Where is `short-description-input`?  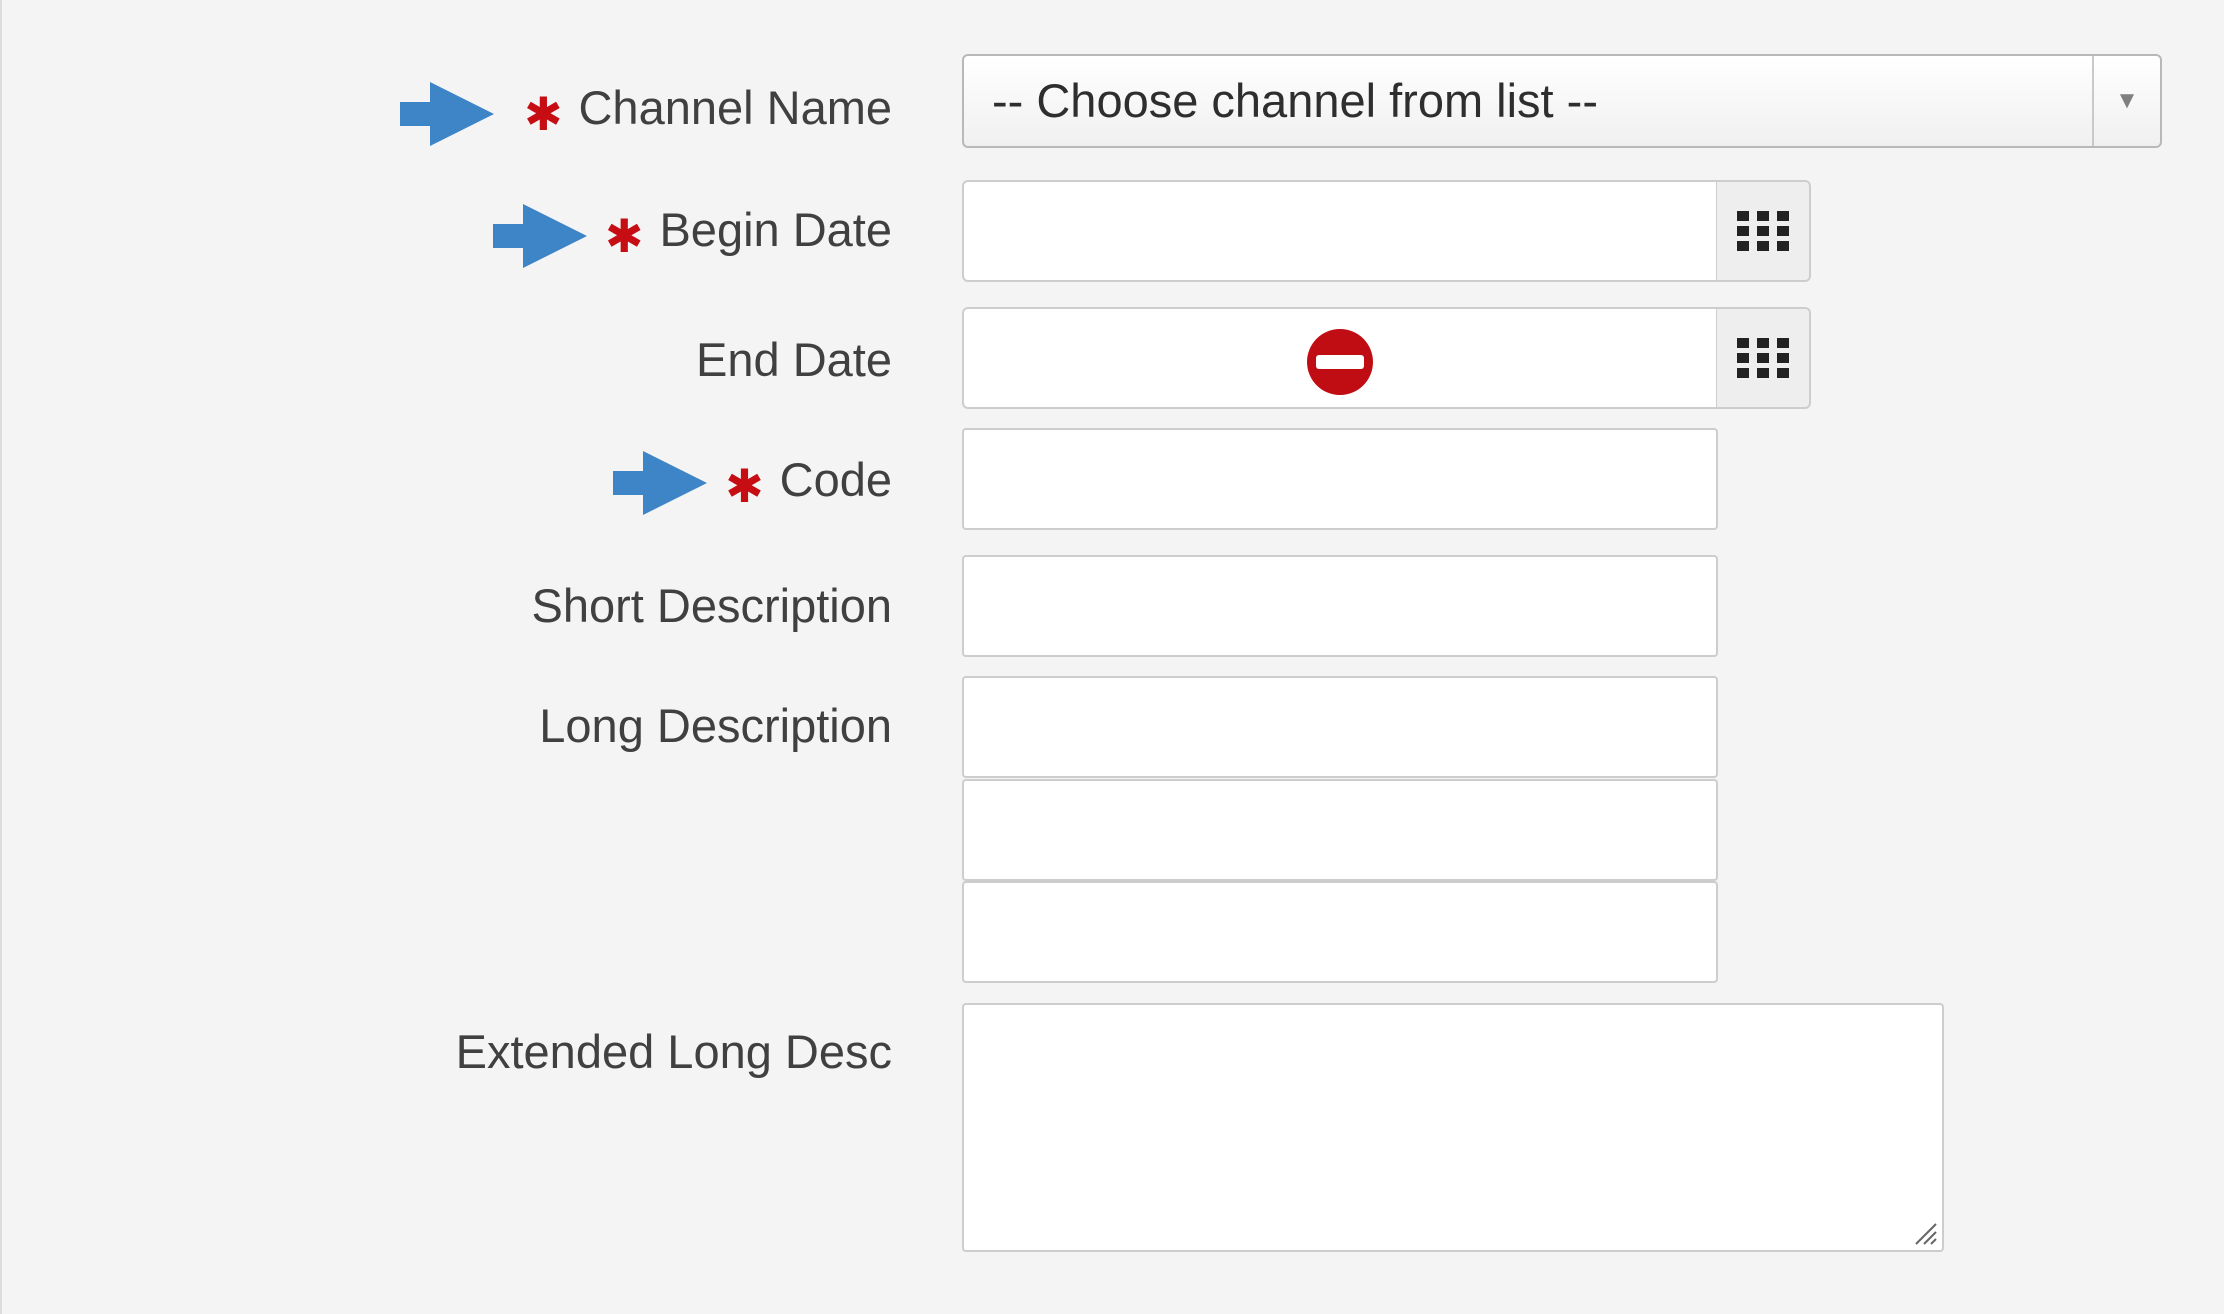
short-description-input is located at coordinates (1340, 606).